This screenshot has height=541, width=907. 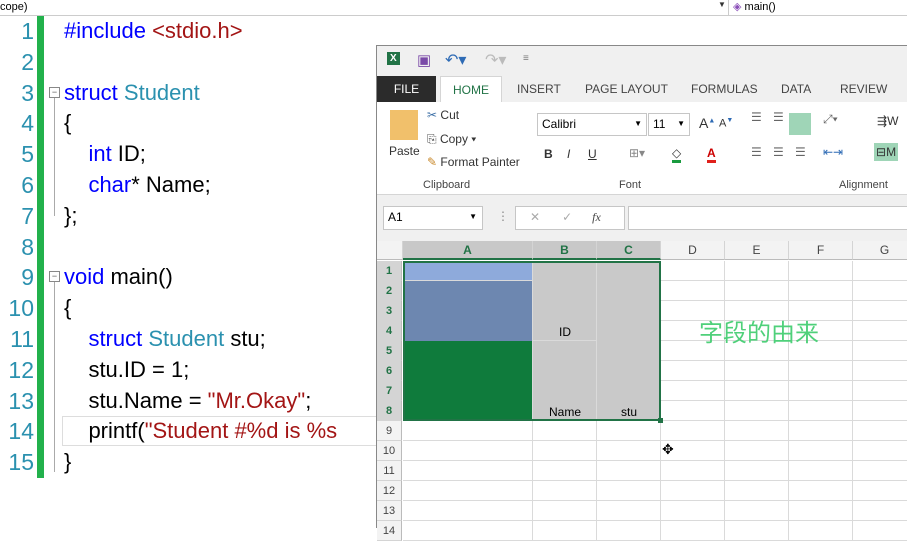 I want to click on cell-C11, so click(x=629, y=471).